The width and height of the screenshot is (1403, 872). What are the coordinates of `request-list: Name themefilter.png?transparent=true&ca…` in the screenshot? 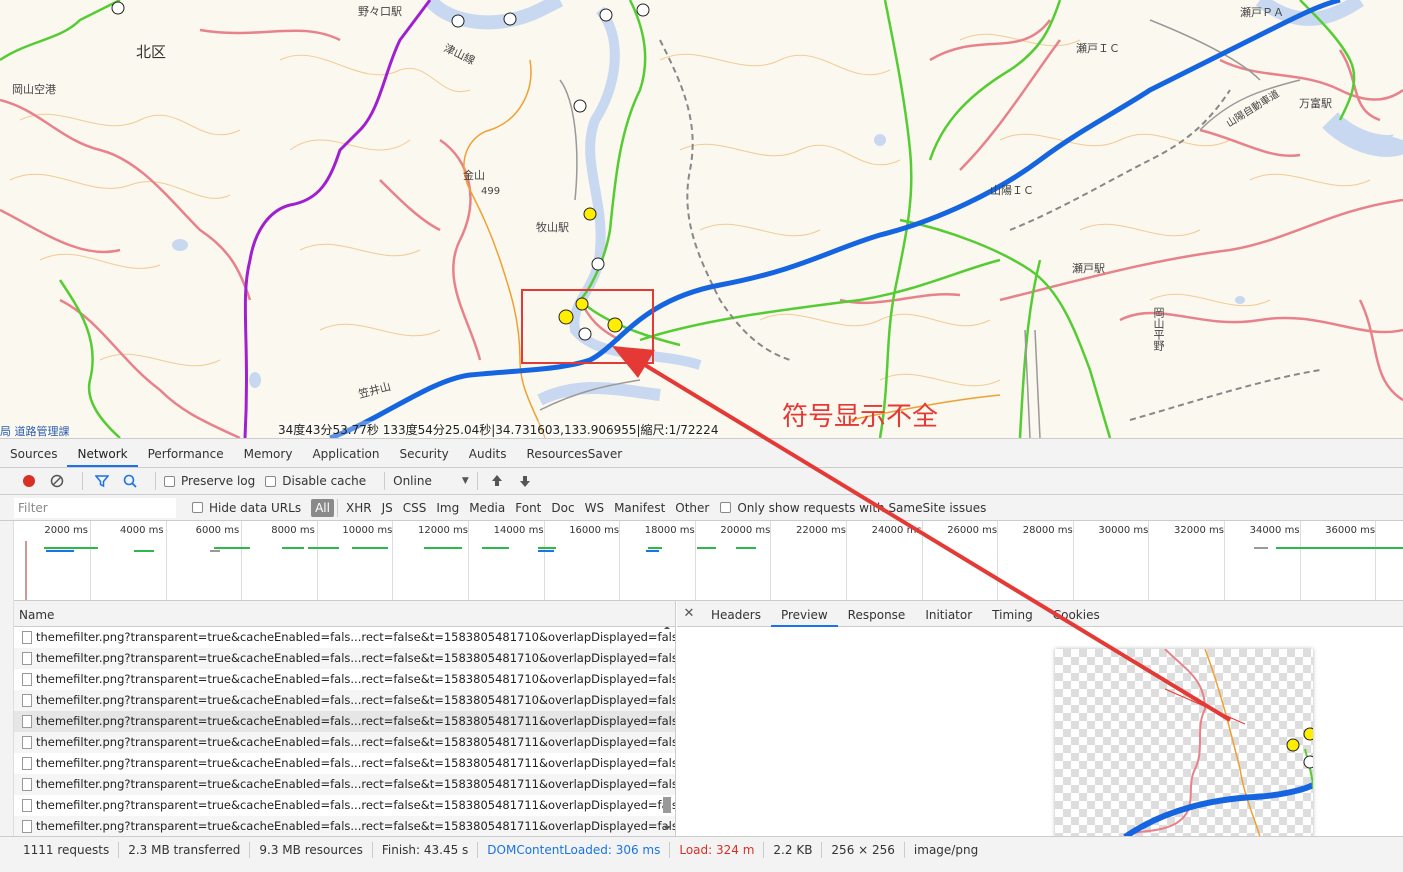 It's located at (345, 718).